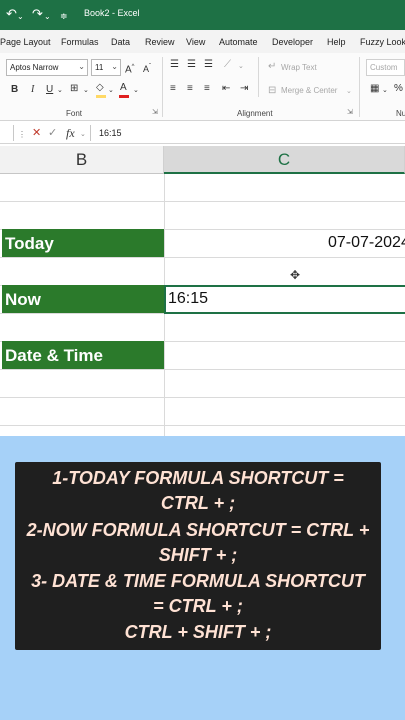 The height and width of the screenshot is (720, 405). I want to click on customize-quick-access-icon: ≑, so click(64, 16).